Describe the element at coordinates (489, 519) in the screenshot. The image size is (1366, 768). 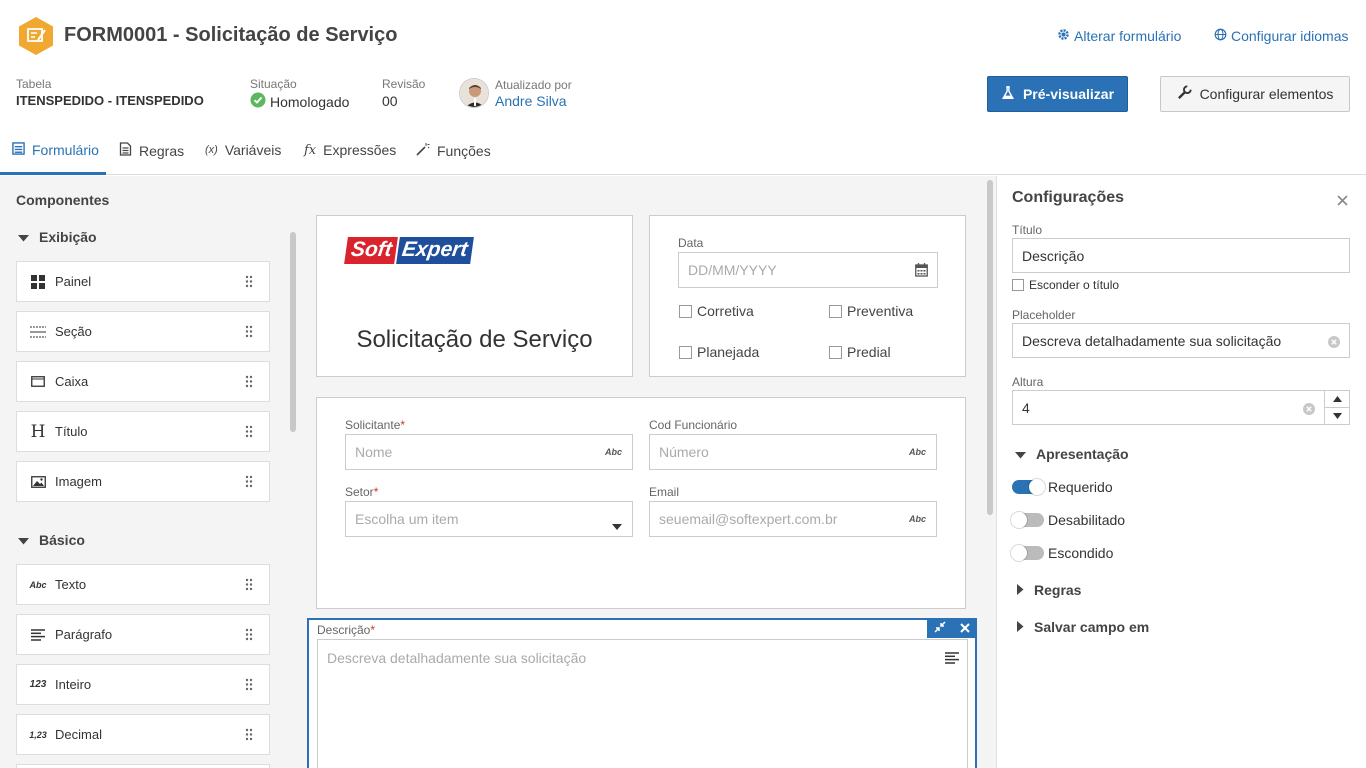
I see `sector-select: Escolha um item` at that location.